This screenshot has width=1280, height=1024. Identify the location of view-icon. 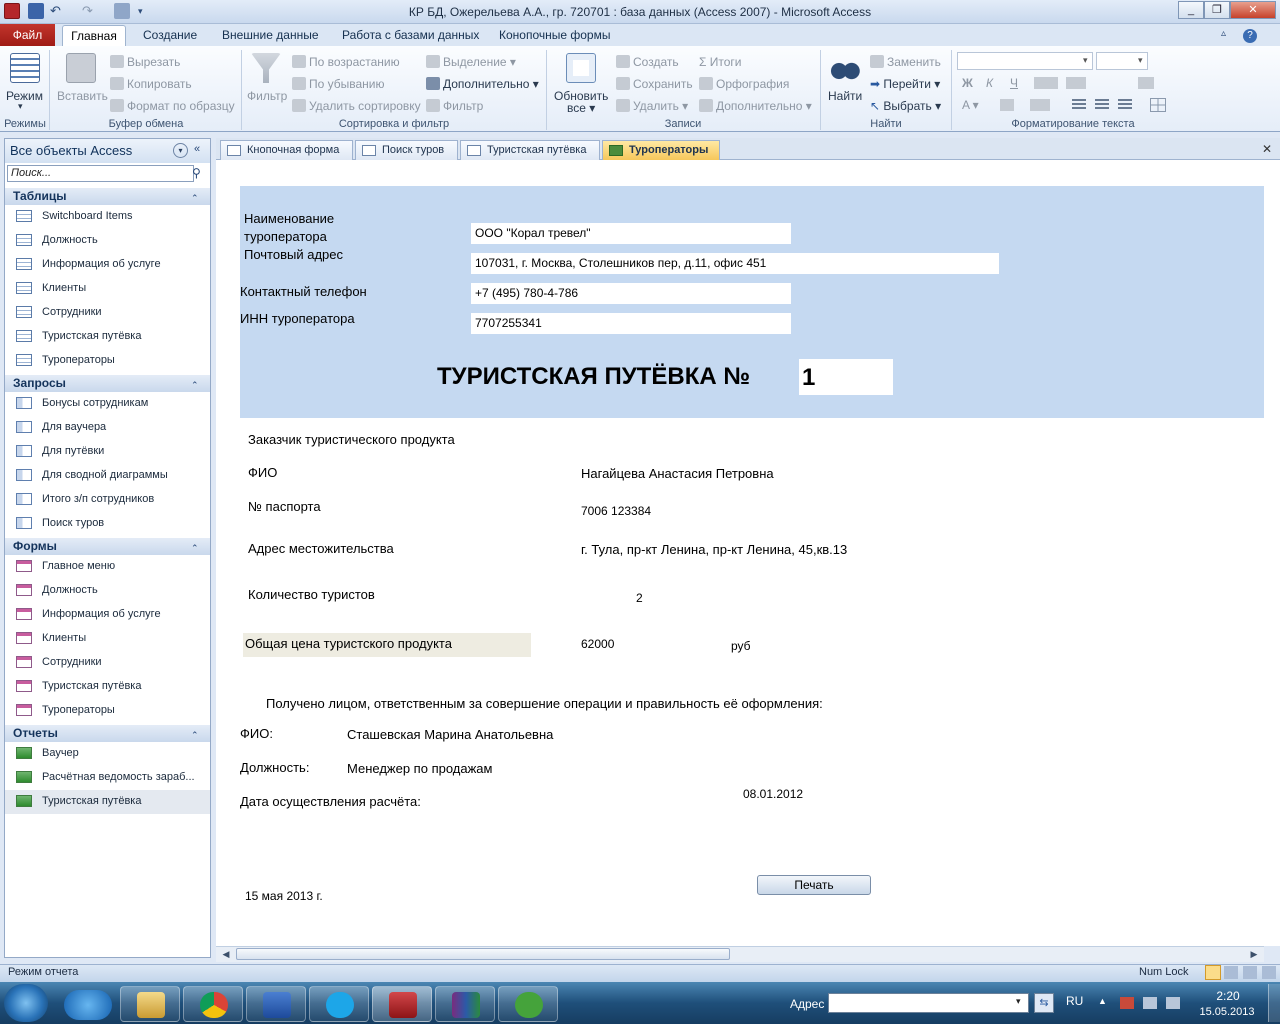
(25, 68).